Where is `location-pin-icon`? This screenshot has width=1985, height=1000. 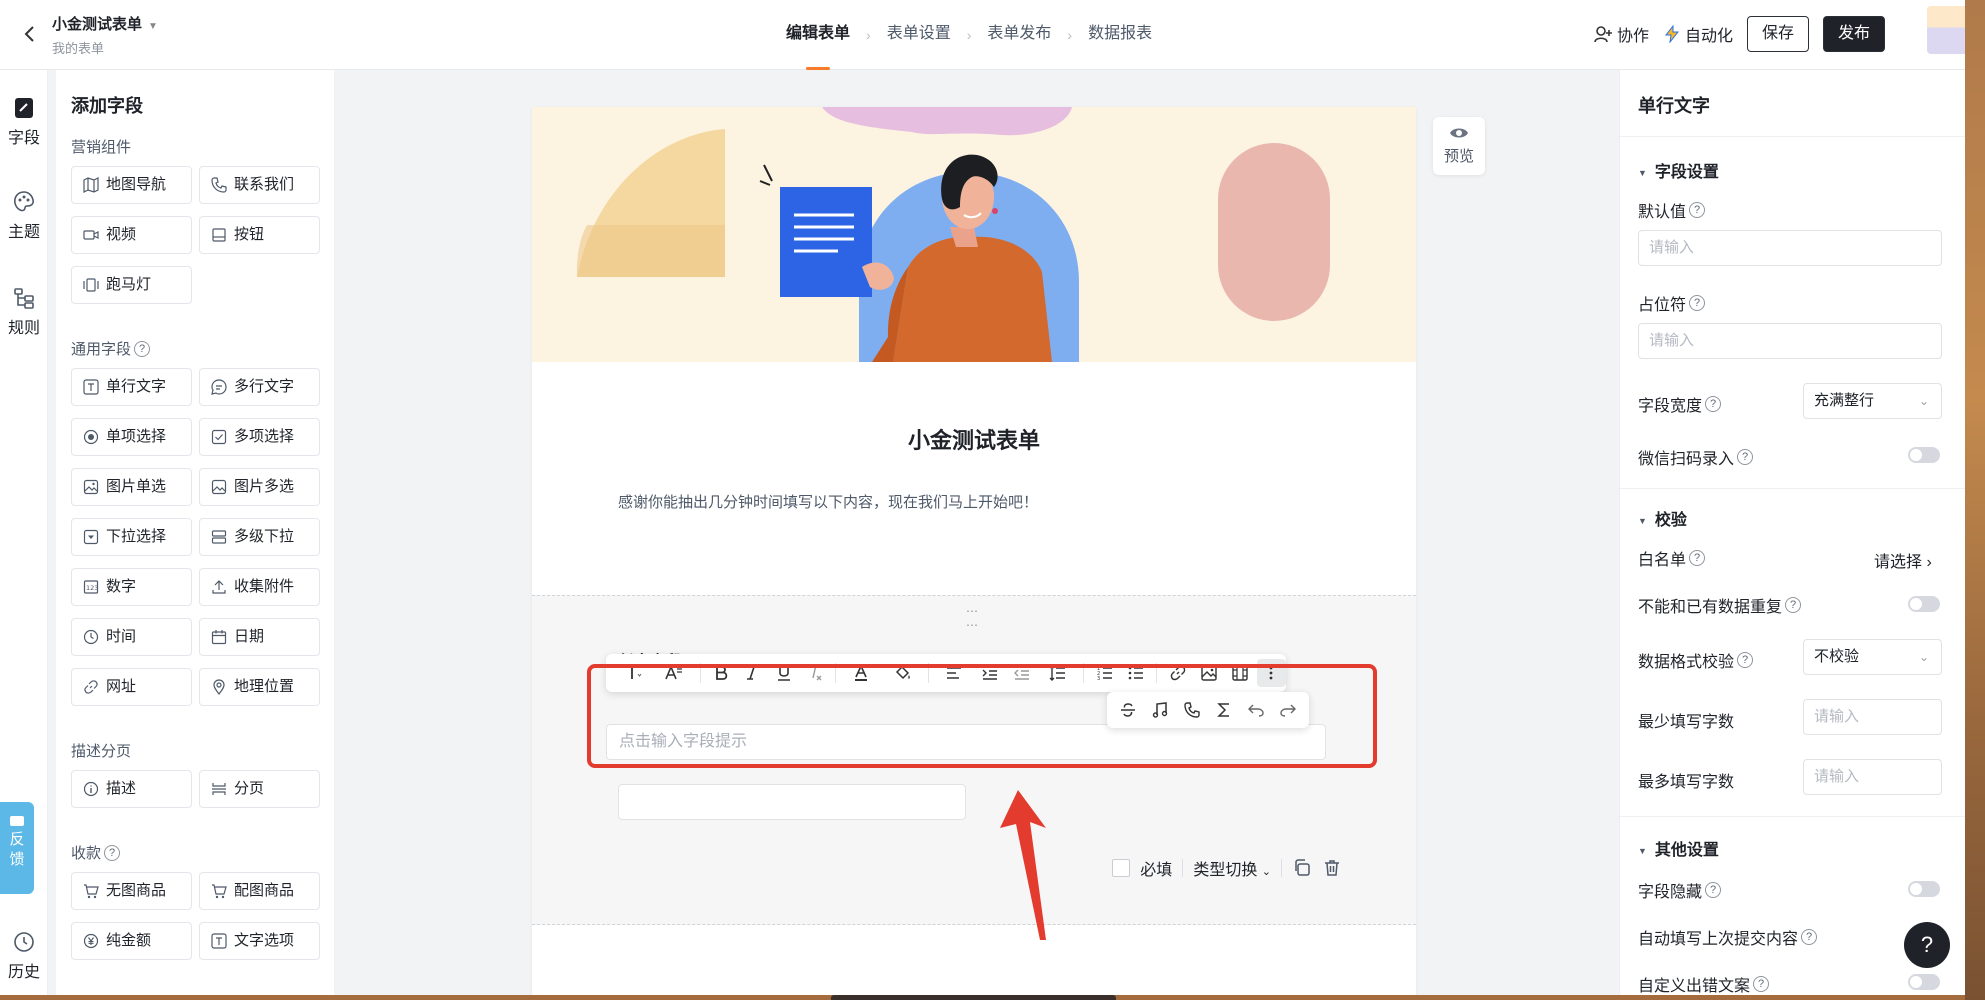
location-pin-icon is located at coordinates (219, 687).